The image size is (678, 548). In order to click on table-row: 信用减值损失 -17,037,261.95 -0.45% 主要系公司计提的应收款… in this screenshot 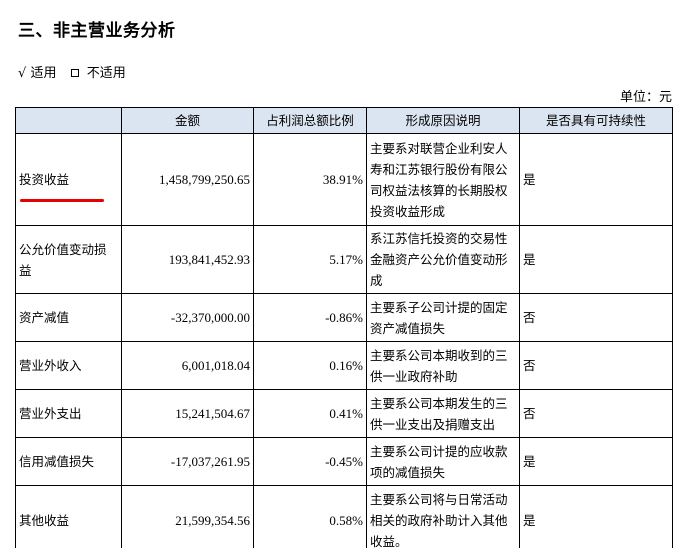, I will do `click(344, 461)`.